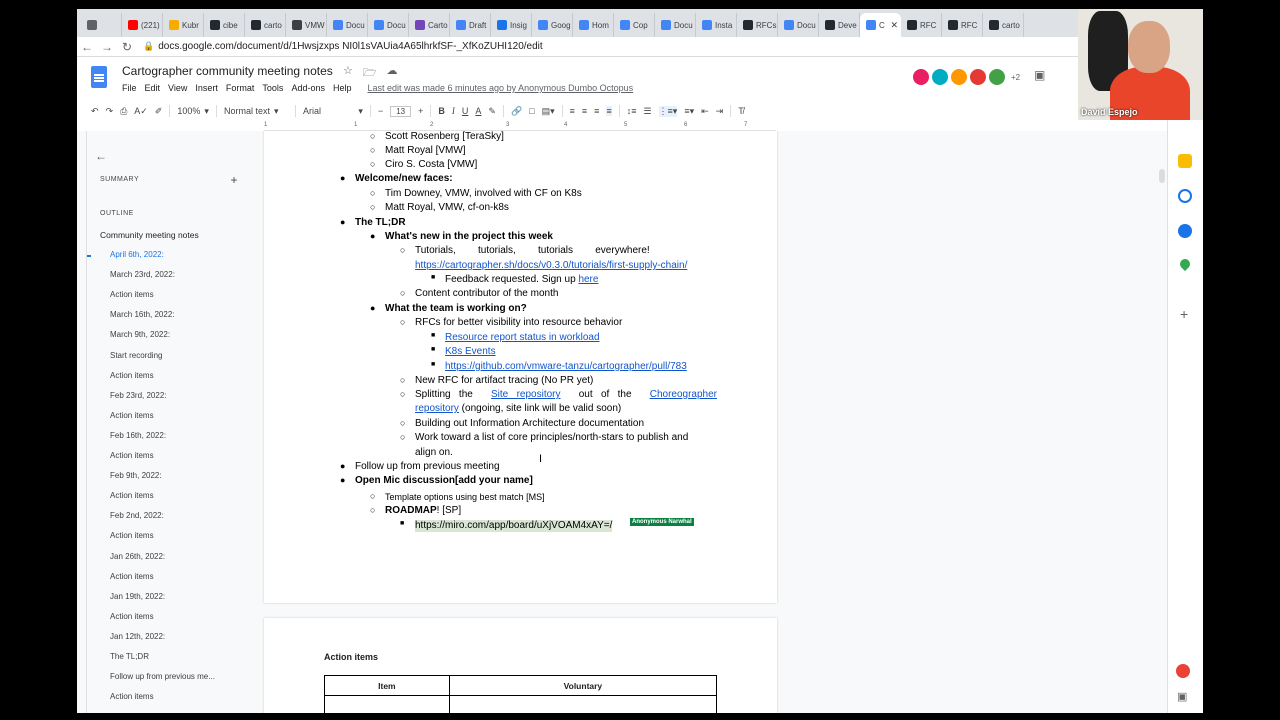 This screenshot has height=720, width=1280. I want to click on forward-icon: →, so click(107, 47).